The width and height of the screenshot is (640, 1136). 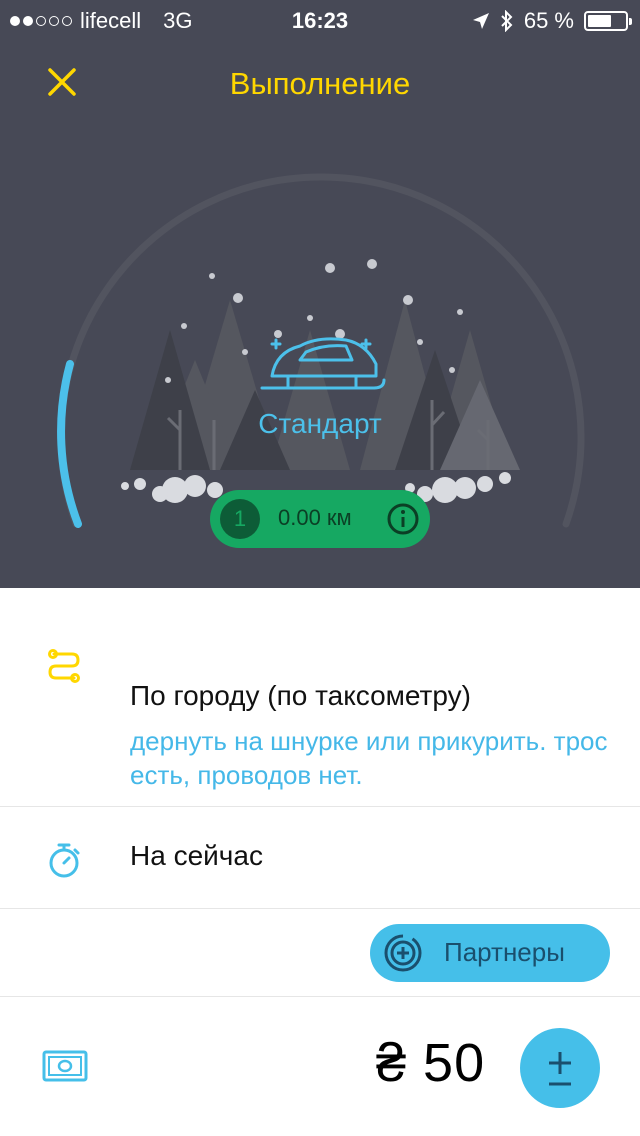 I want to click on route-title: По городу (по таксометру), so click(x=300, y=695).